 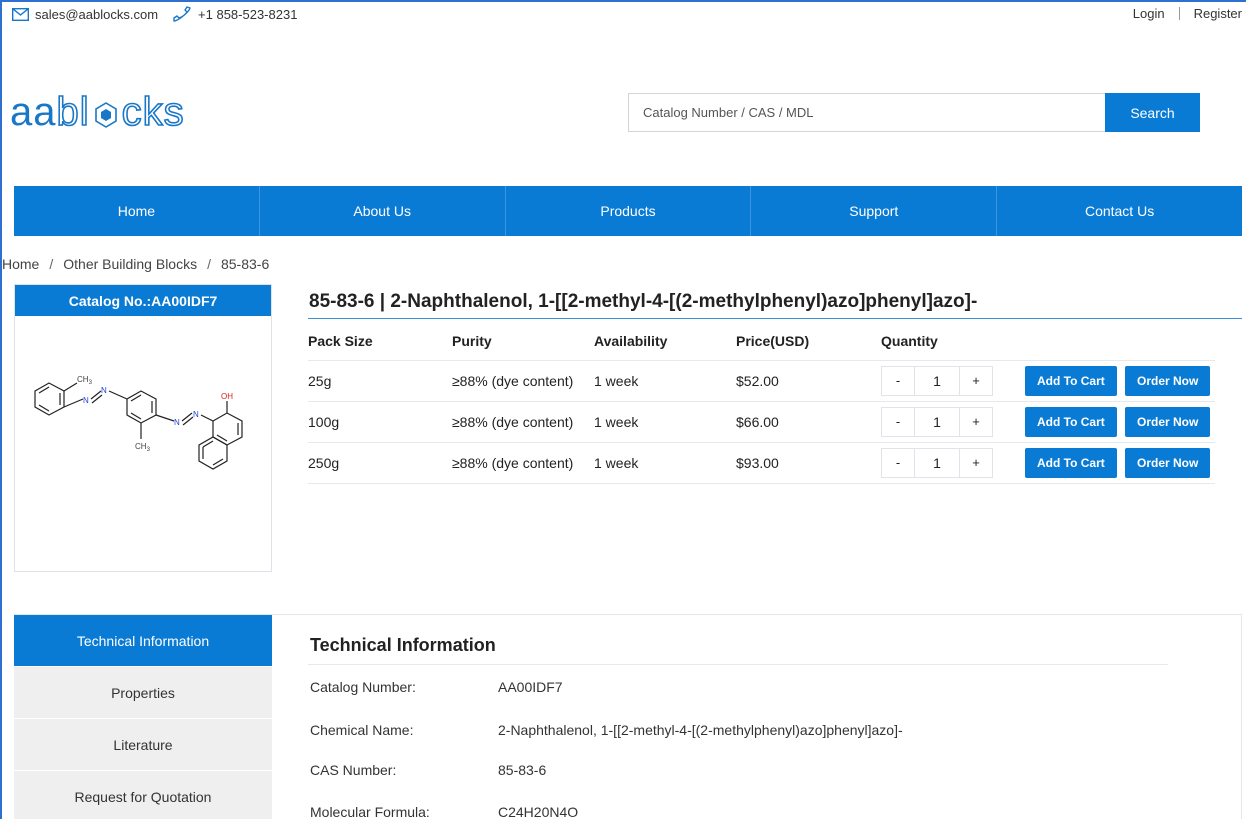 What do you see at coordinates (380, 462) in the screenshot?
I see `pack-size-cell: 250g` at bounding box center [380, 462].